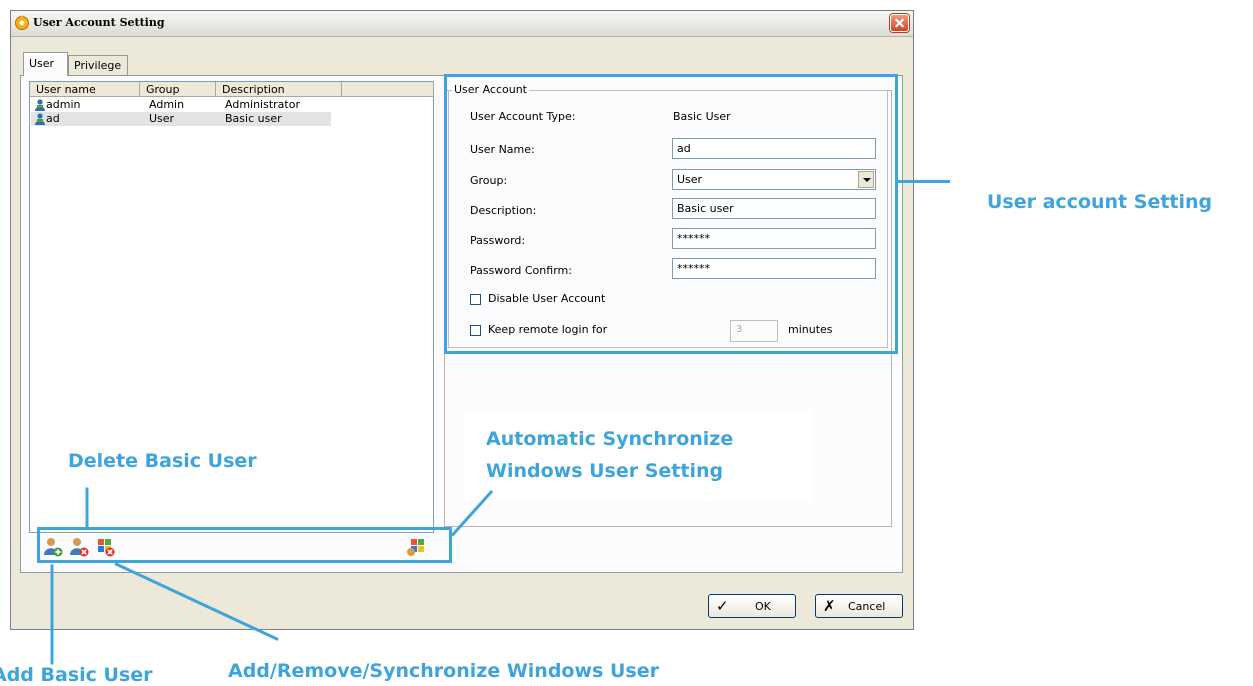 This screenshot has height=686, width=1253. Describe the element at coordinates (262, 104) in the screenshot. I see `description-cell: Administrator` at that location.